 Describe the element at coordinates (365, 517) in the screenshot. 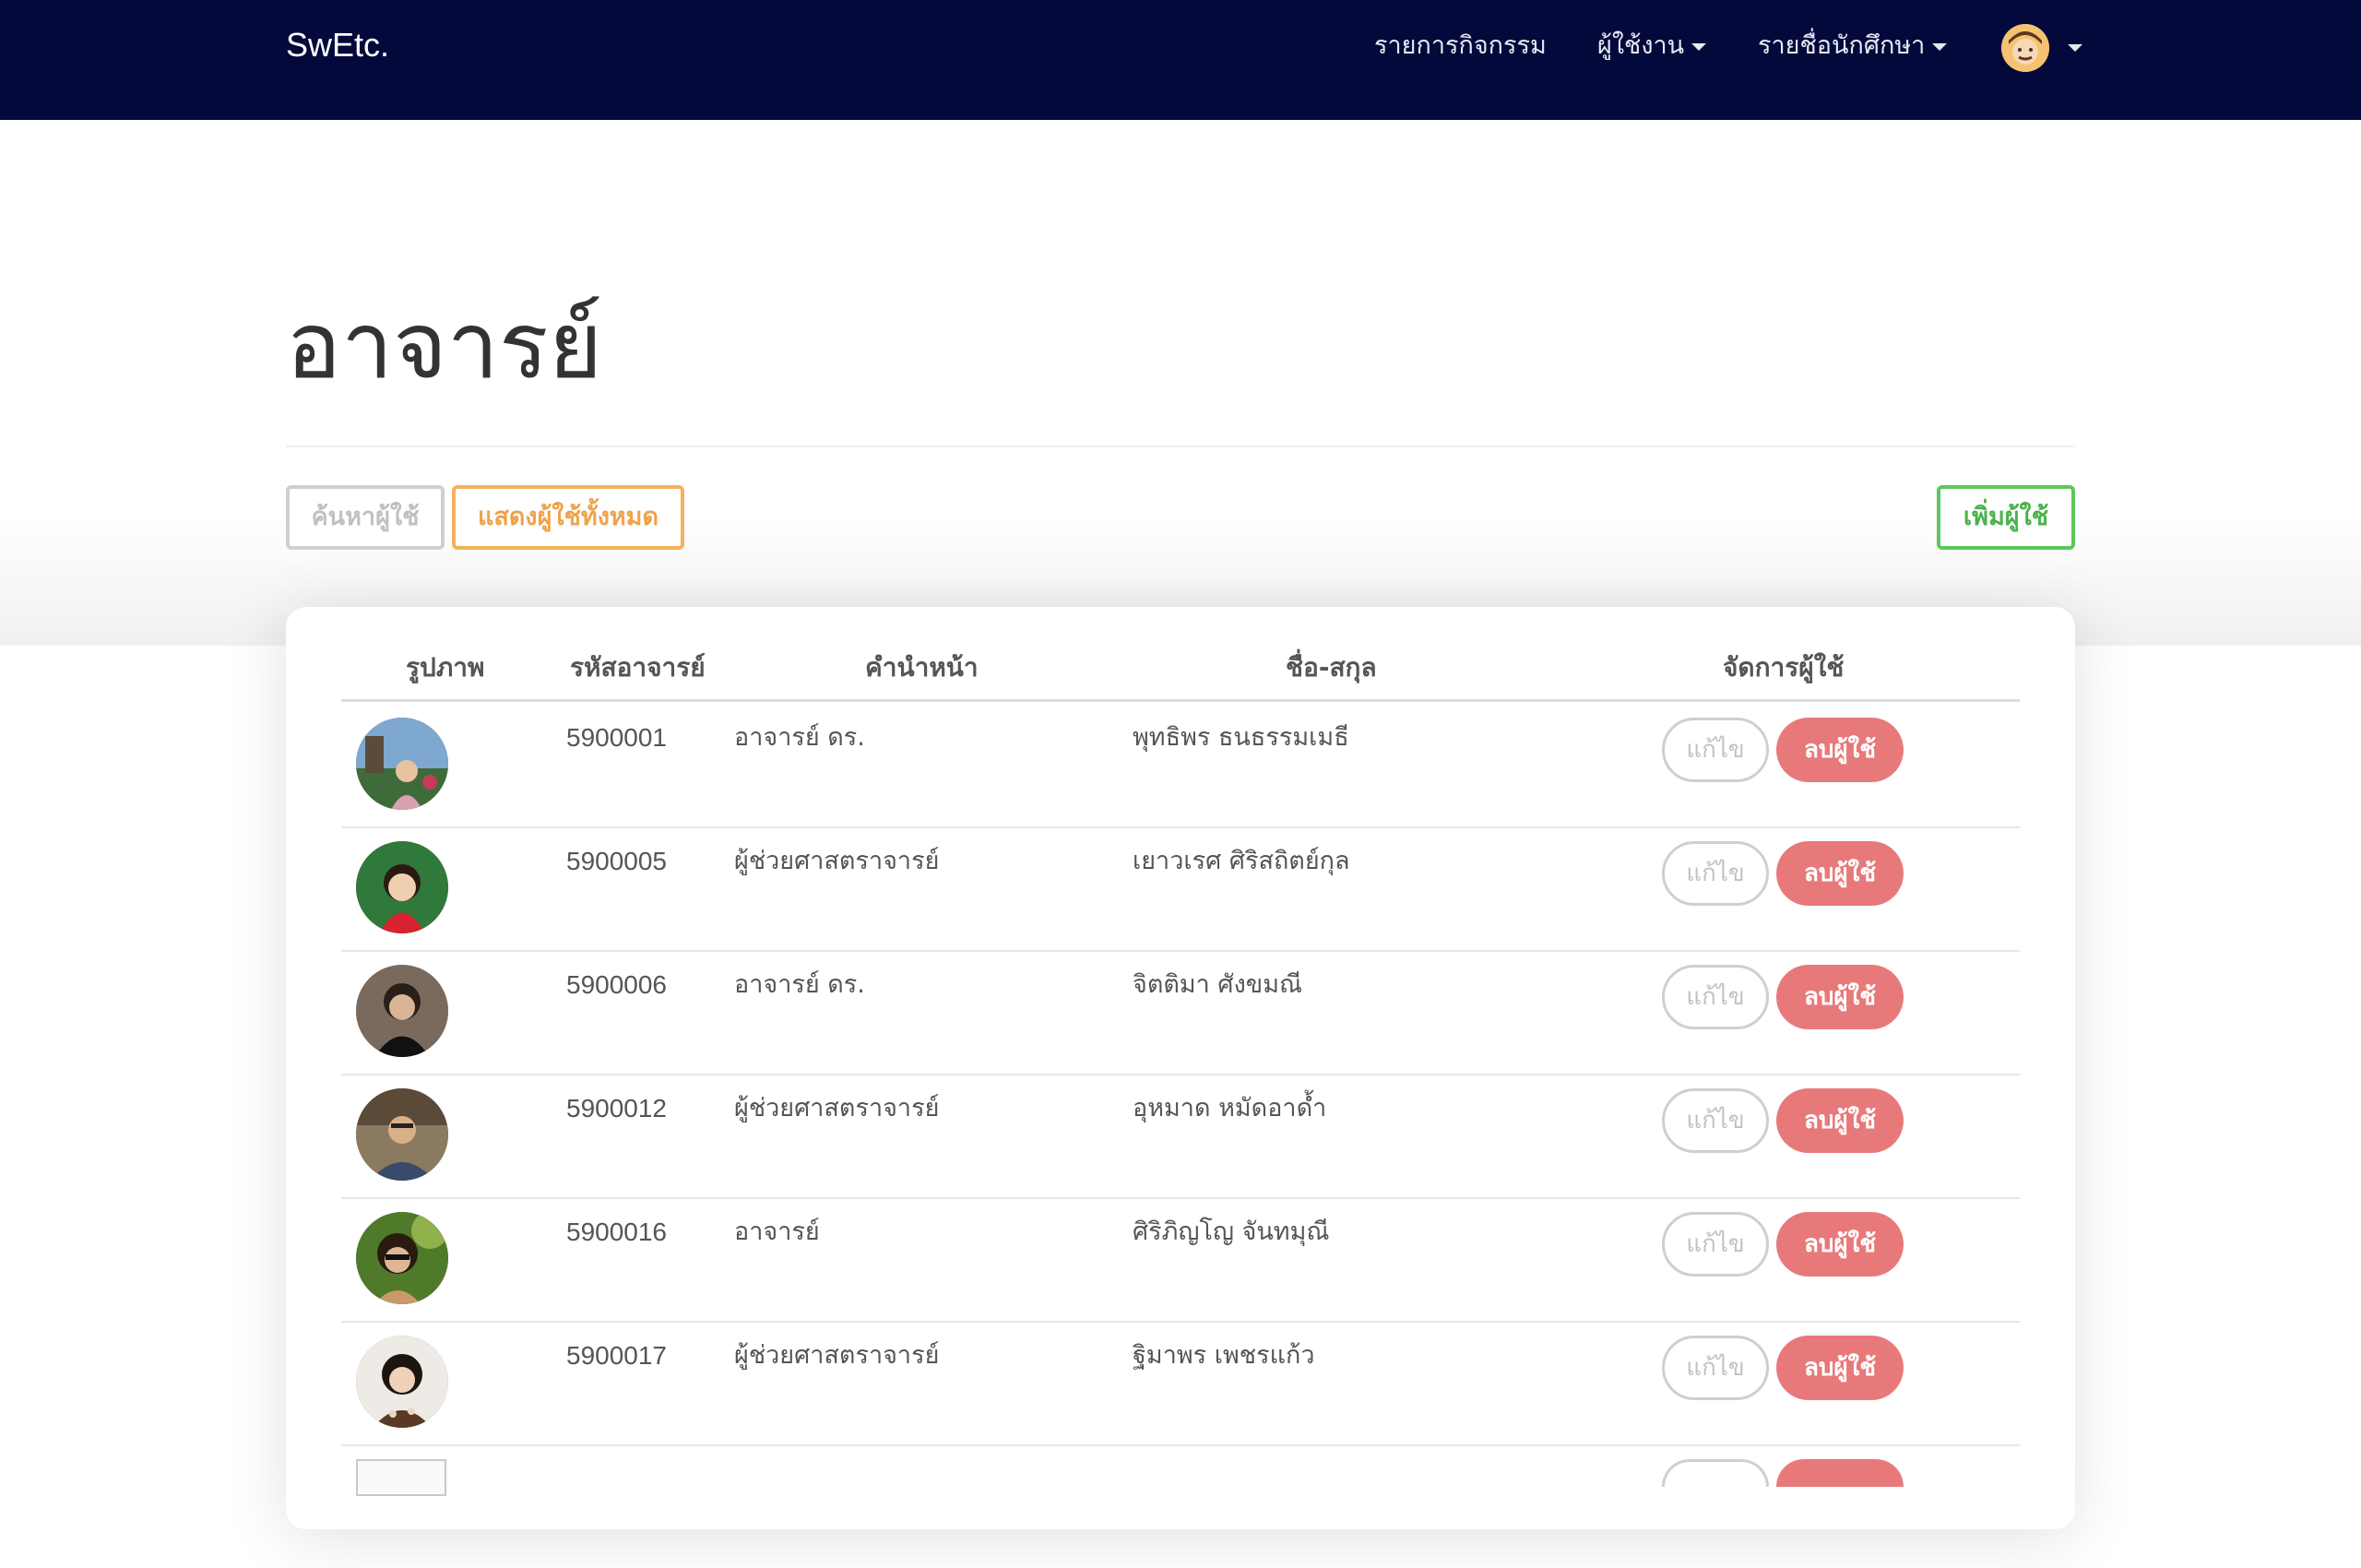

I see `search-user-button: ค้นหาผู้ใช้` at that location.